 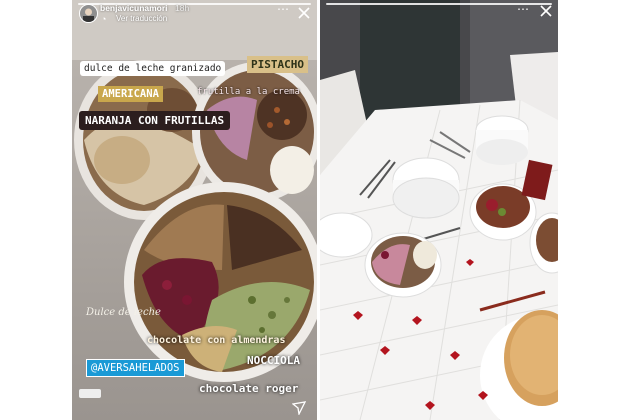 I want to click on globe-icon: ◔, so click(x=104, y=19).